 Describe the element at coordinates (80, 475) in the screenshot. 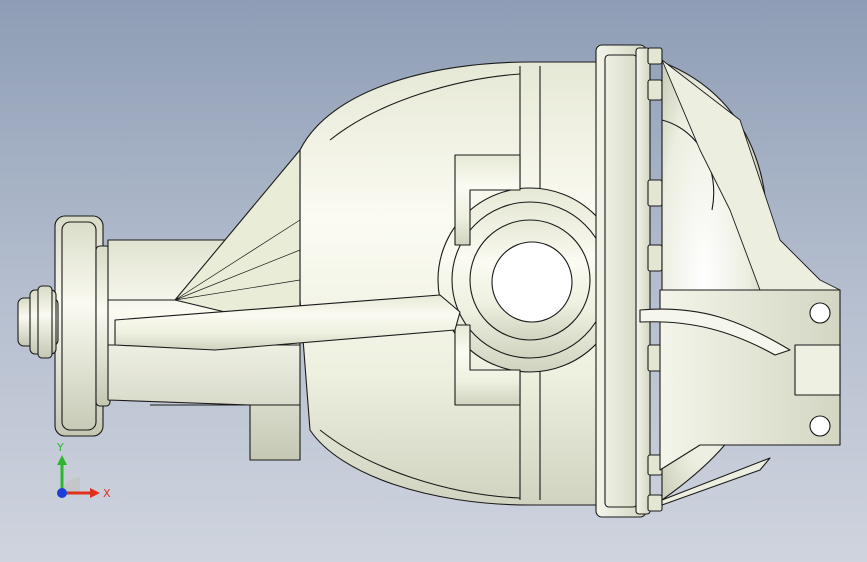

I see `axis-triad: Y X` at that location.